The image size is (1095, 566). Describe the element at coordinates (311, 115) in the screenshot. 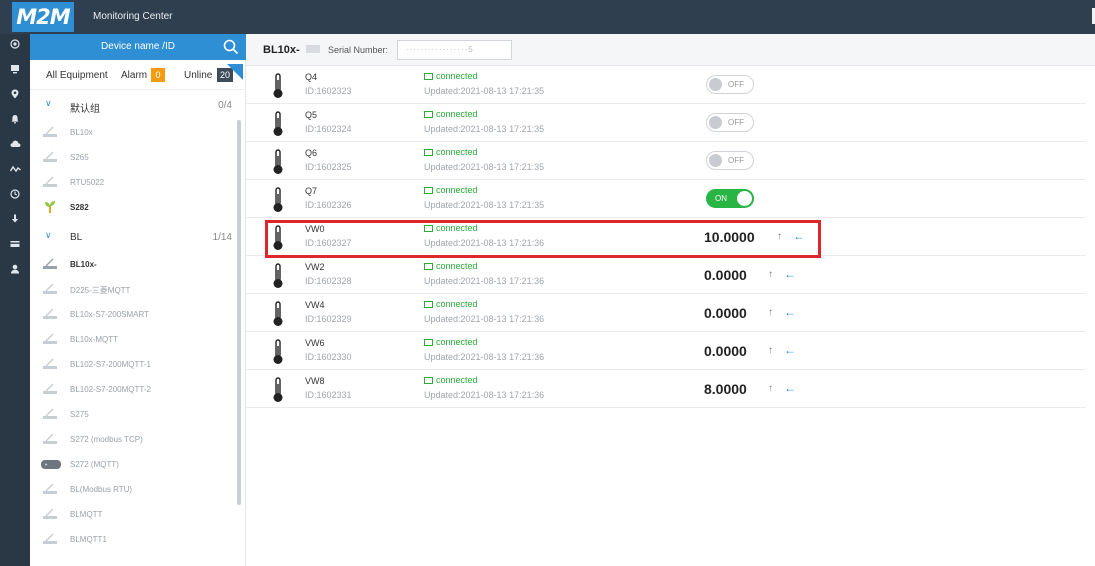

I see `tag-name: Q5` at that location.